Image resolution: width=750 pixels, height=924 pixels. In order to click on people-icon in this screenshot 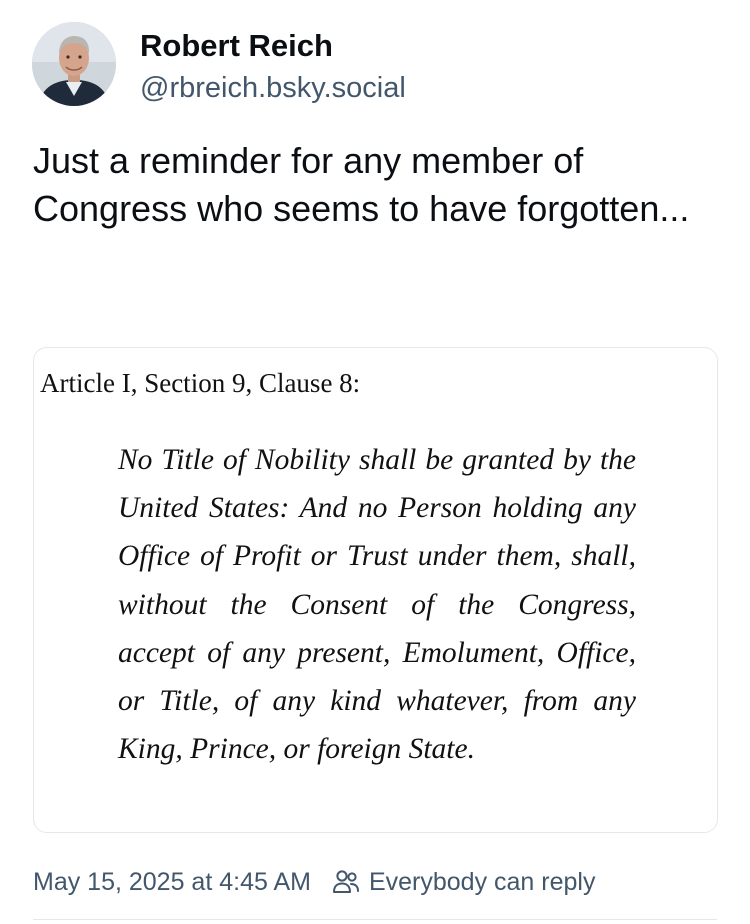, I will do `click(346, 882)`.